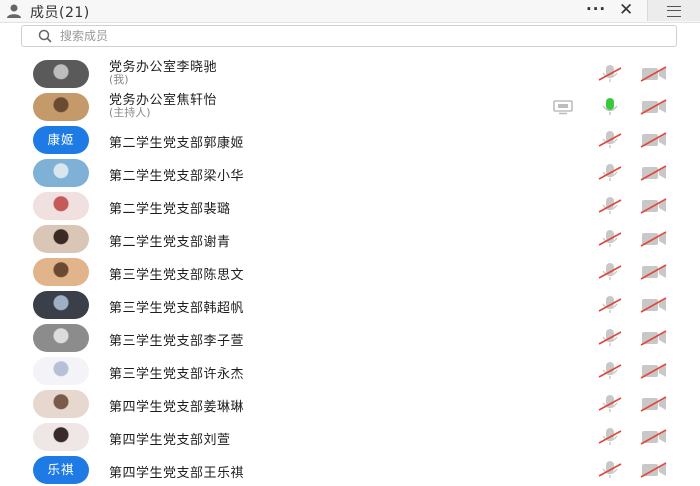  Describe the element at coordinates (177, 176) in the screenshot. I see `member-name: 第二学生党支部梁小华` at that location.